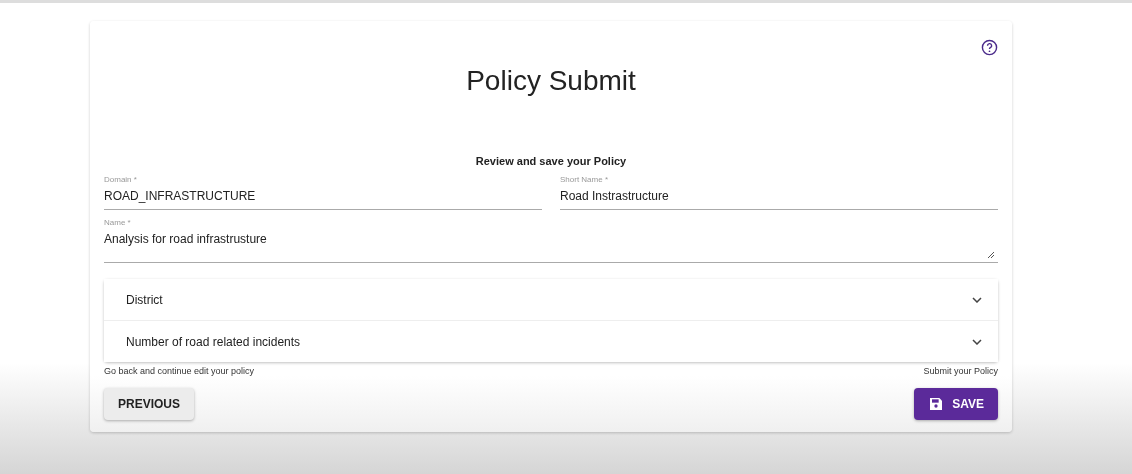 Image resolution: width=1132 pixels, height=474 pixels. What do you see at coordinates (149, 404) in the screenshot?
I see `previous-button: PREVIOUS` at bounding box center [149, 404].